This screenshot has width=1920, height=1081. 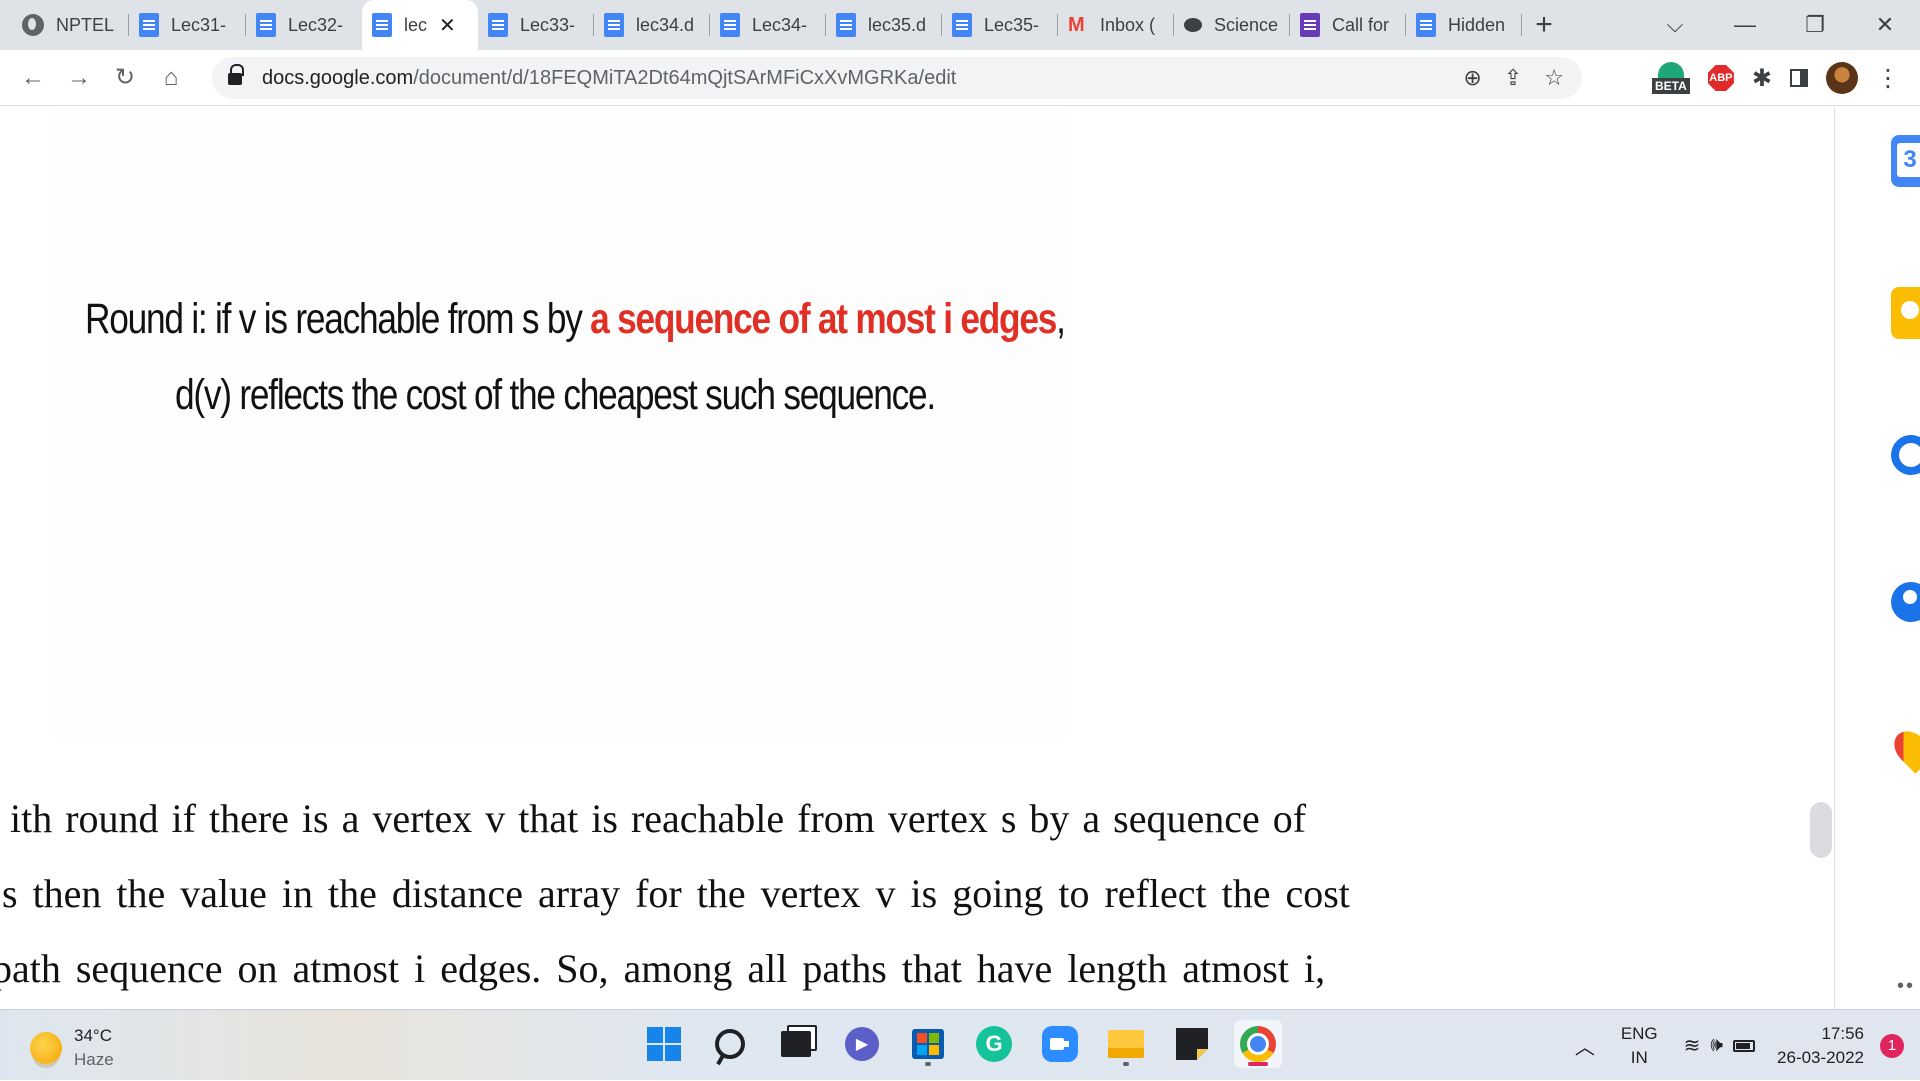 I want to click on tab-lec-active: lec ✕, so click(x=420, y=25).